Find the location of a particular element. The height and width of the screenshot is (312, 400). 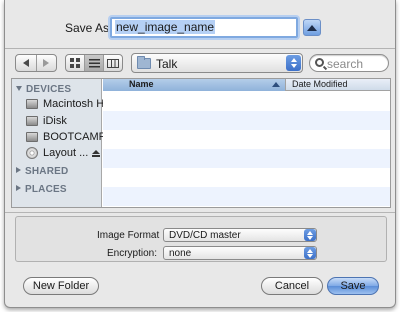

back-arrow-icon is located at coordinates (25, 63).